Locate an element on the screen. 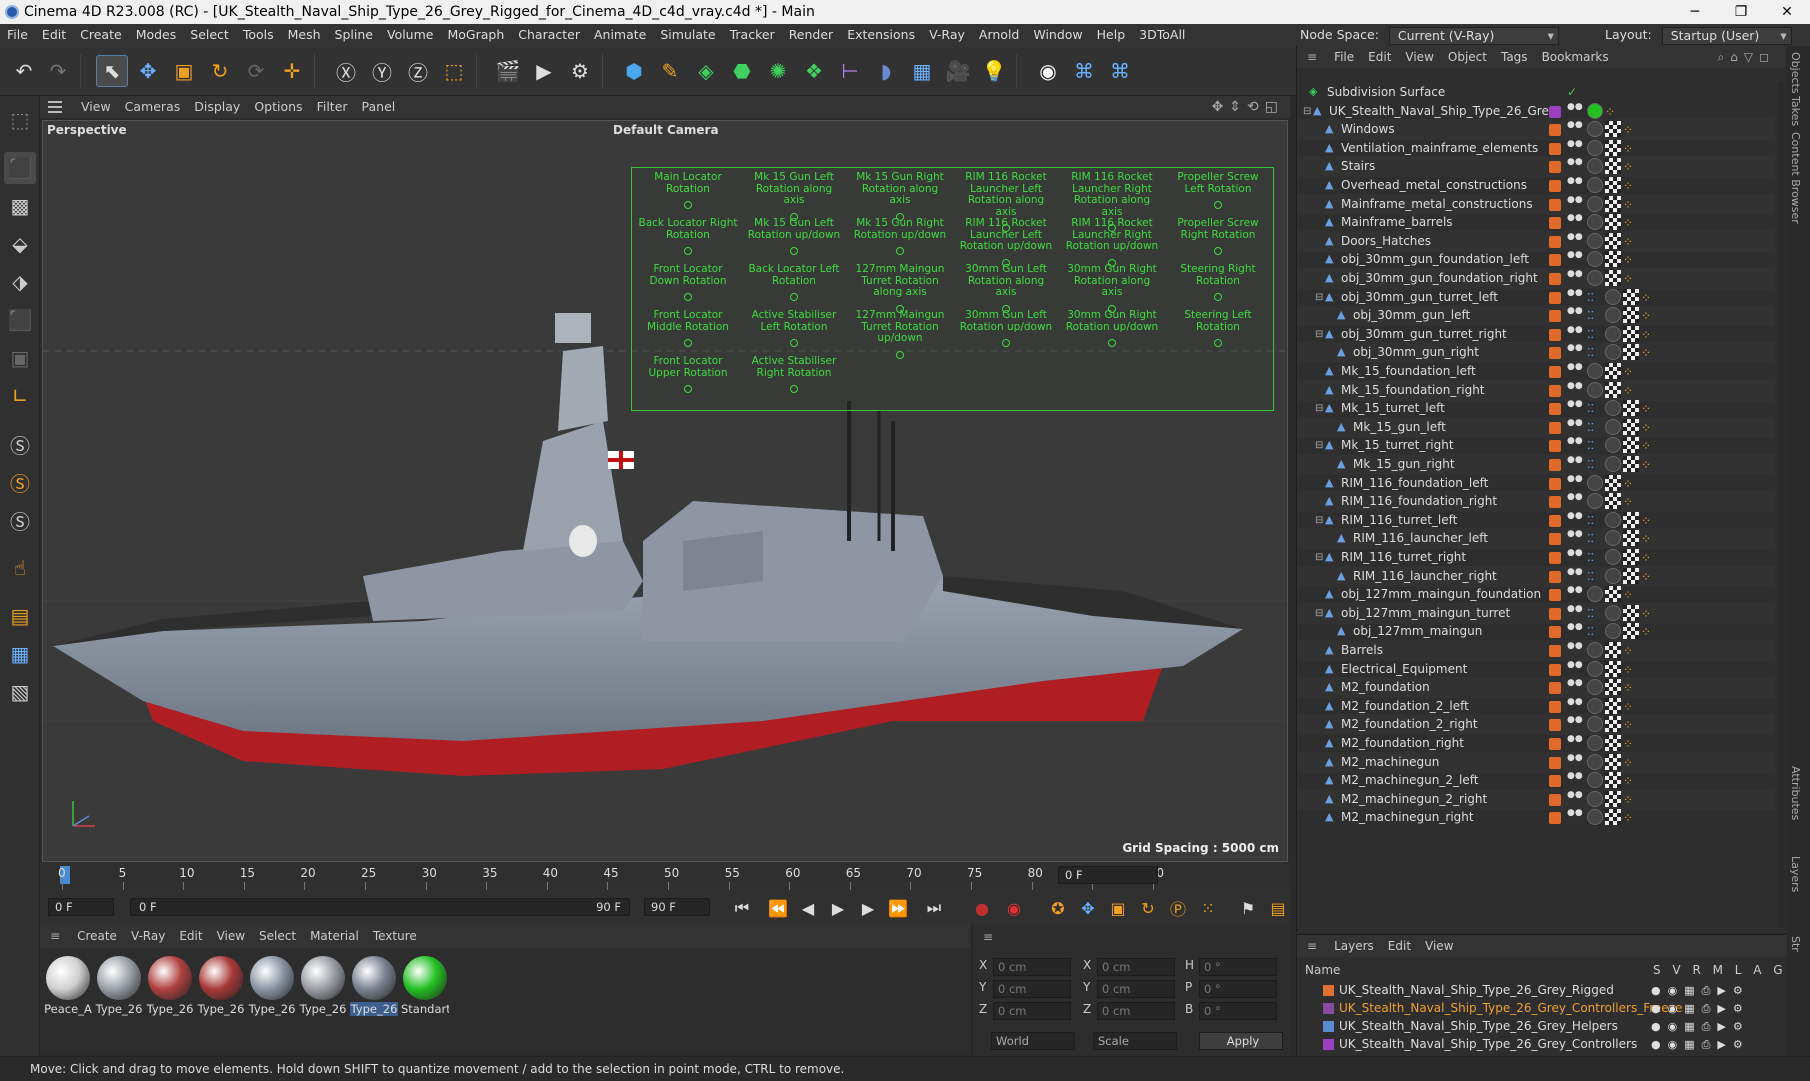 The width and height of the screenshot is (1810, 1081). minimize-icon: ─ is located at coordinates (1695, 12).